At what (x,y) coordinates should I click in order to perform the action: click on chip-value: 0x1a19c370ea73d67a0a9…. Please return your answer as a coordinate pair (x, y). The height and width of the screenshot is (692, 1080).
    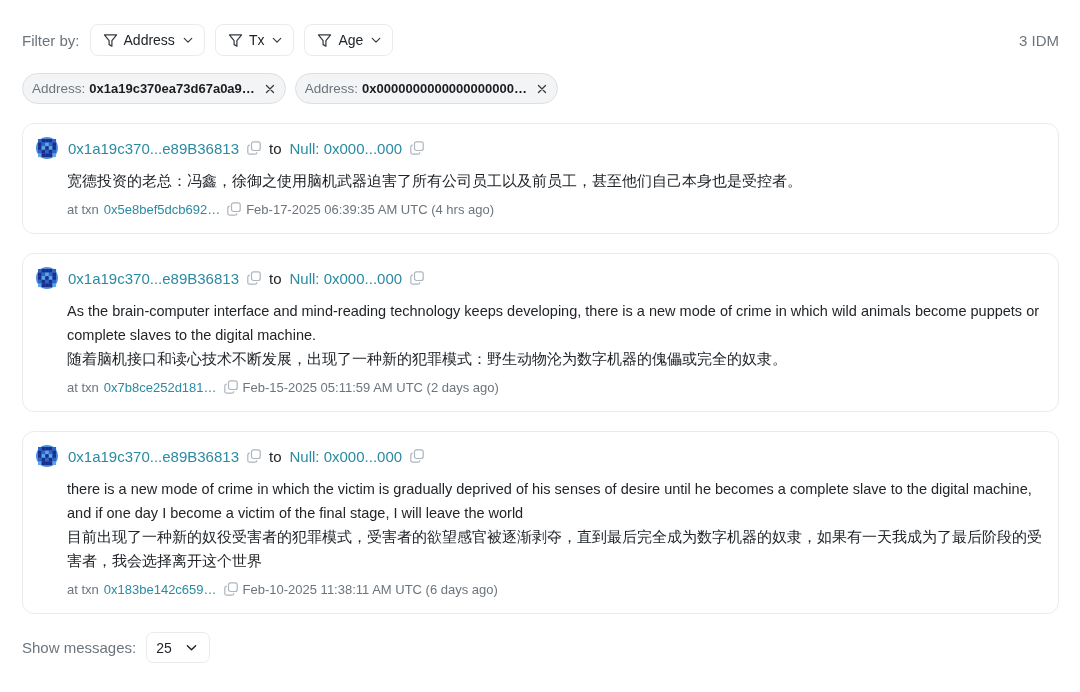
    Looking at the image, I should click on (172, 88).